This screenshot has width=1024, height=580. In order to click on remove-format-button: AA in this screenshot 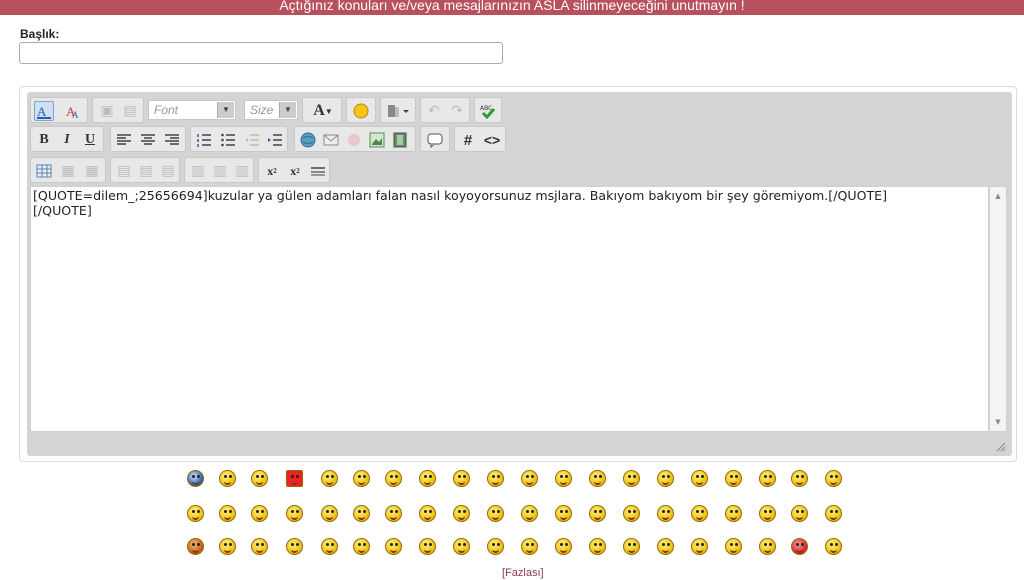, I will do `click(73, 111)`.